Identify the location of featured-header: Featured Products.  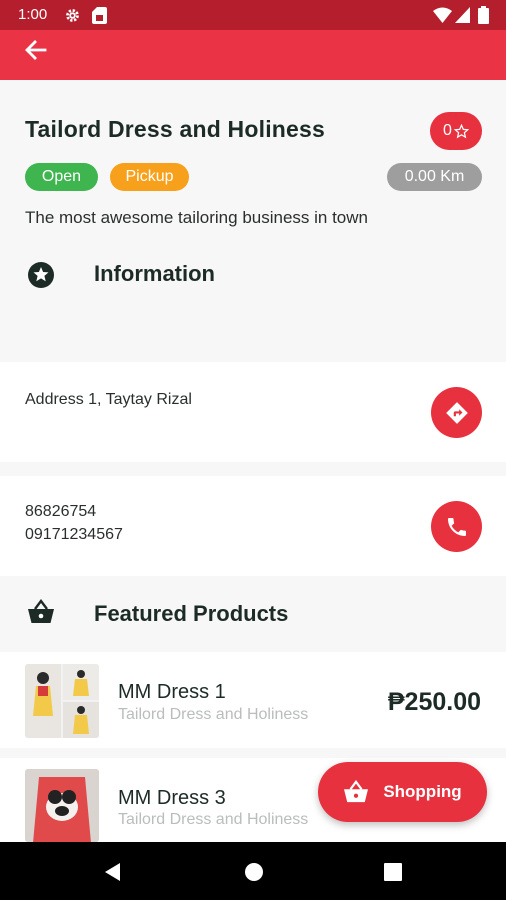
(253, 615).